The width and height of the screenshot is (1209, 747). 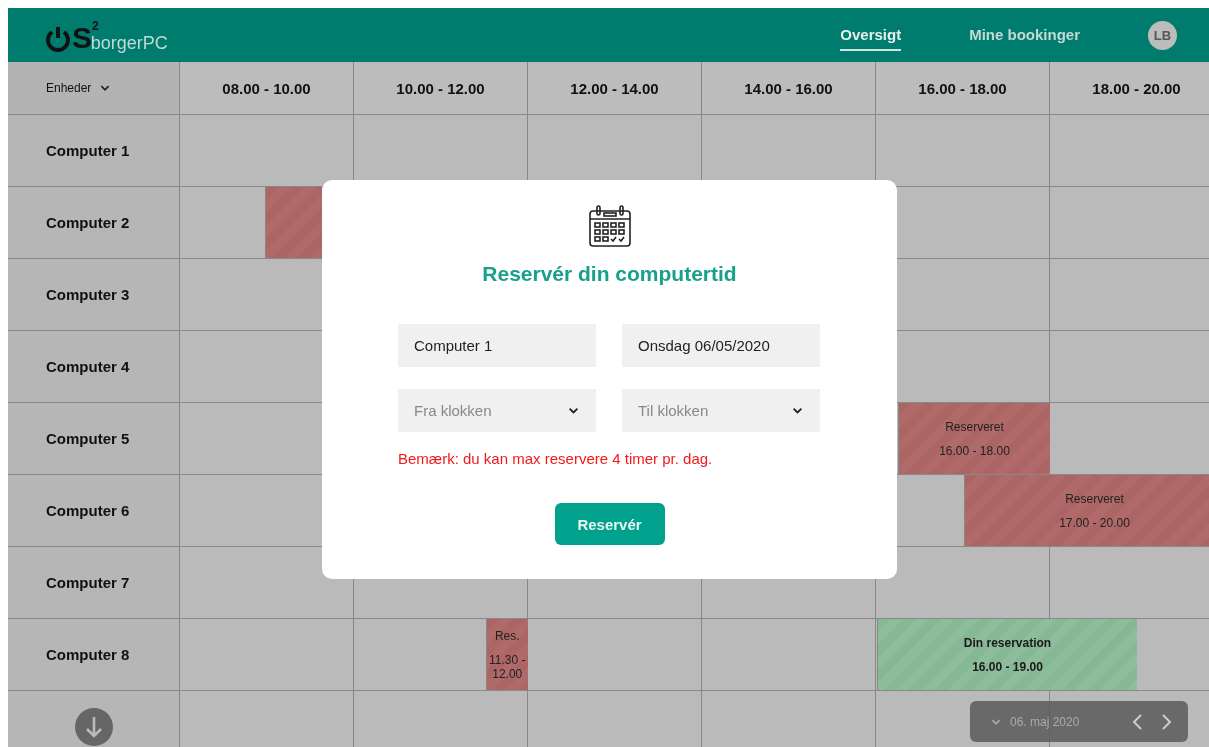 I want to click on calendar-icon, so click(x=609, y=226).